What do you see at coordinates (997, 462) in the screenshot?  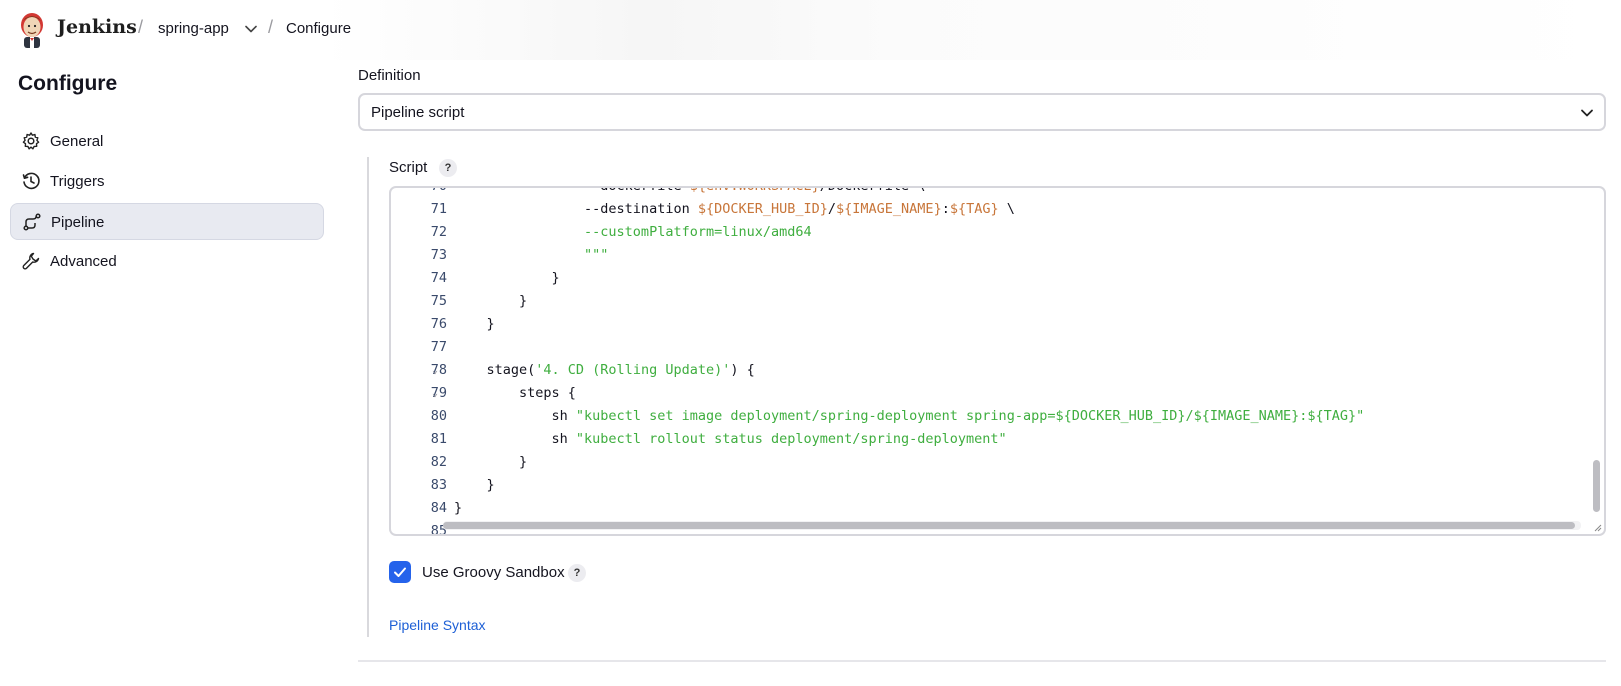 I see `code-line: 82 }` at bounding box center [997, 462].